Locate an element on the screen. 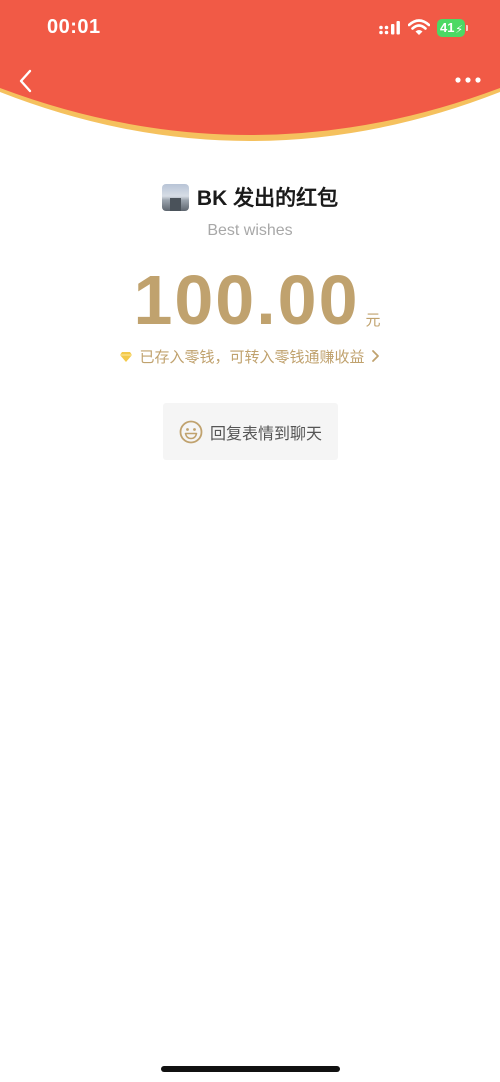 Image resolution: width=500 pixels, height=1082 pixels. cellular-signal-icon is located at coordinates (389, 28).